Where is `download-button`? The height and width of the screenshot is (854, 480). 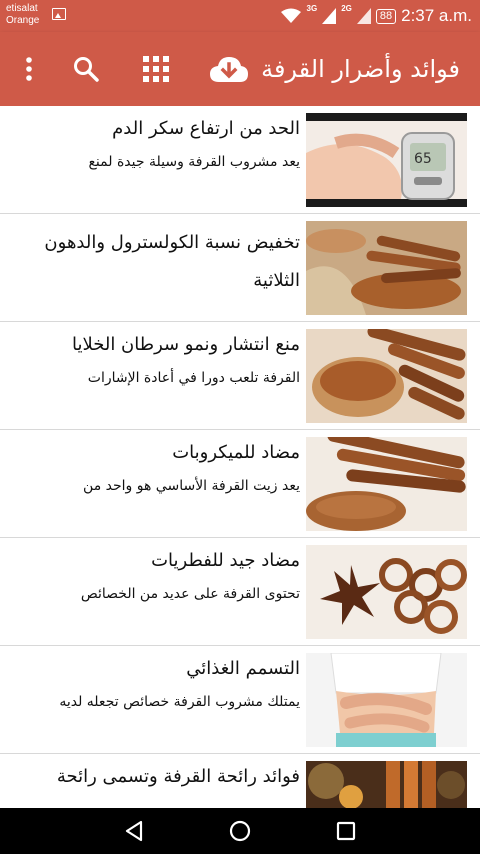 download-button is located at coordinates (229, 69).